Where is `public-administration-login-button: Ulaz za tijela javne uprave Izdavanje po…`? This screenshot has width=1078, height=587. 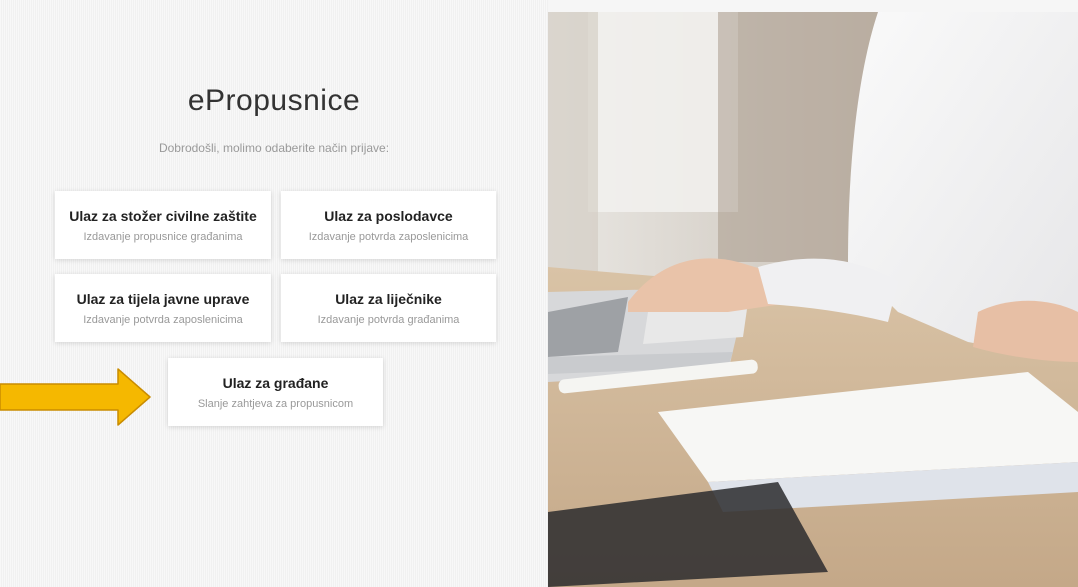 public-administration-login-button: Ulaz za tijela javne uprave Izdavanje po… is located at coordinates (163, 308).